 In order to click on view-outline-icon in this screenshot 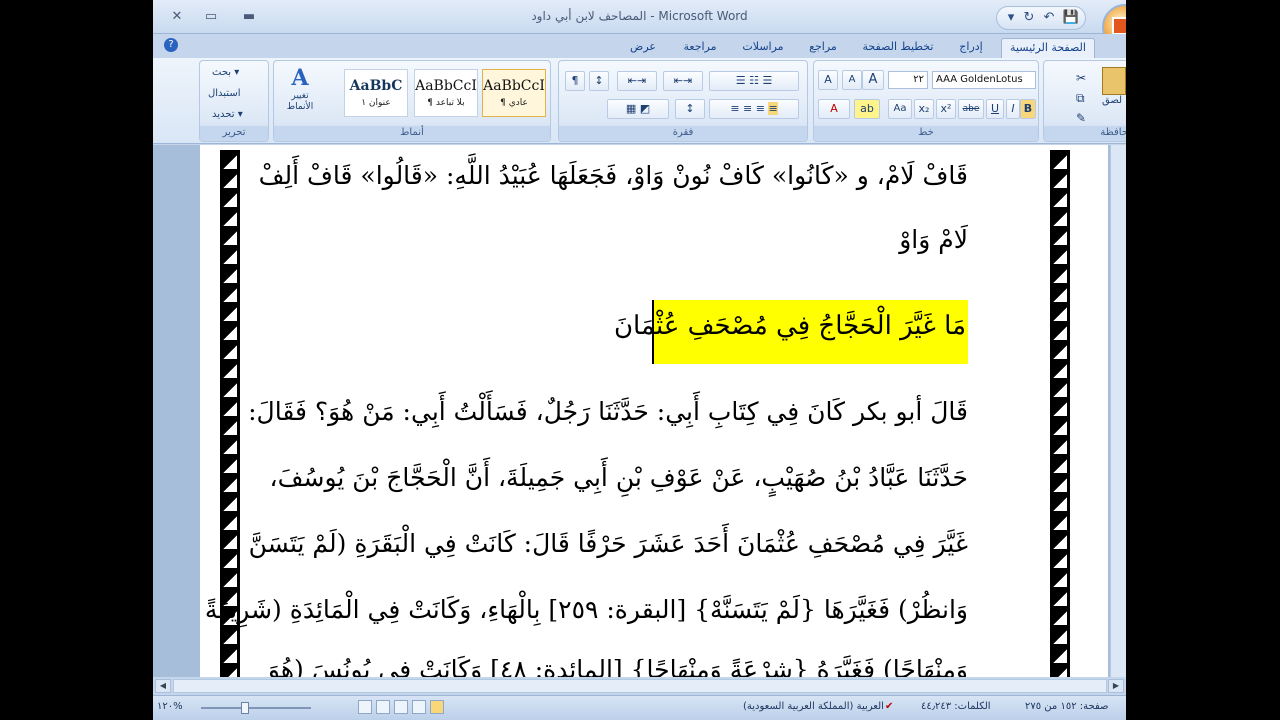, I will do `click(383, 707)`.